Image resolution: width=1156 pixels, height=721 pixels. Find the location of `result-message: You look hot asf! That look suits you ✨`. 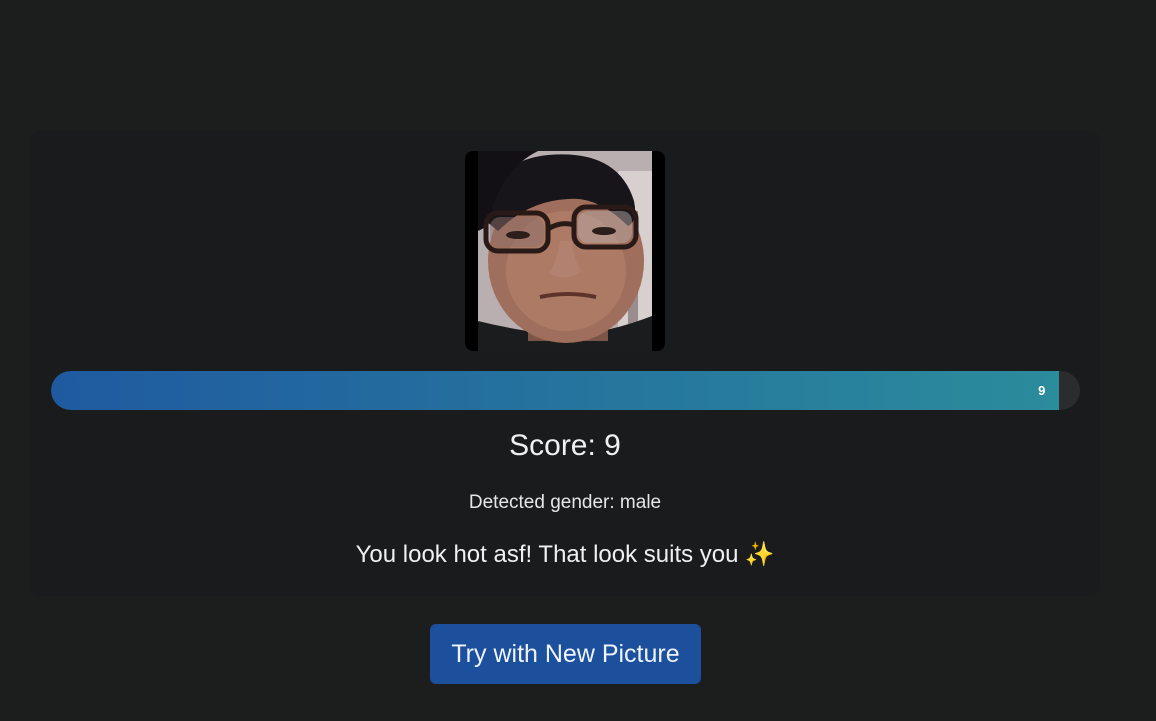

result-message: You look hot asf! That look suits you ✨ is located at coordinates (565, 554).